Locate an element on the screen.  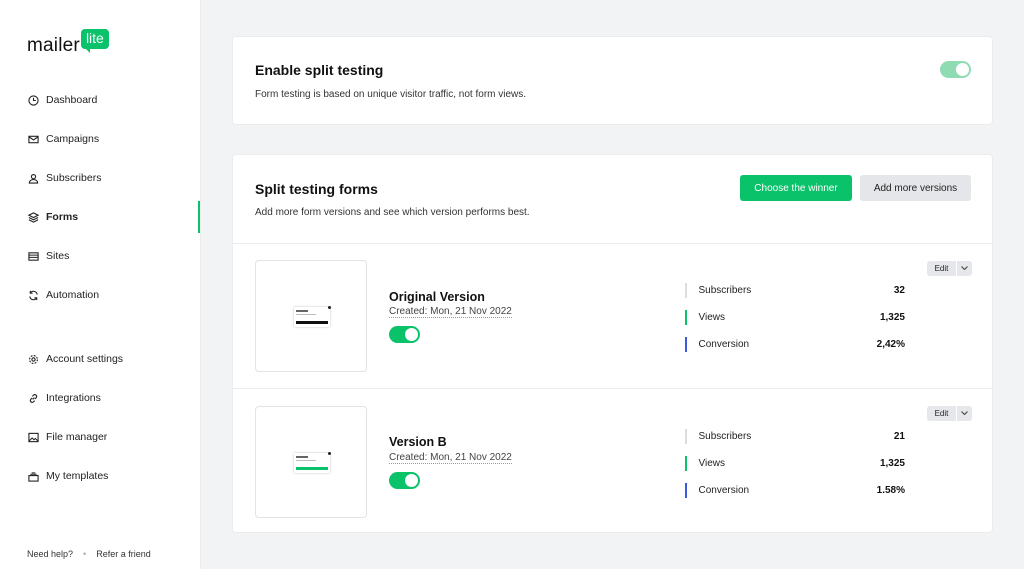
sidebar-item-label: Automation is located at coordinates (73, 295).